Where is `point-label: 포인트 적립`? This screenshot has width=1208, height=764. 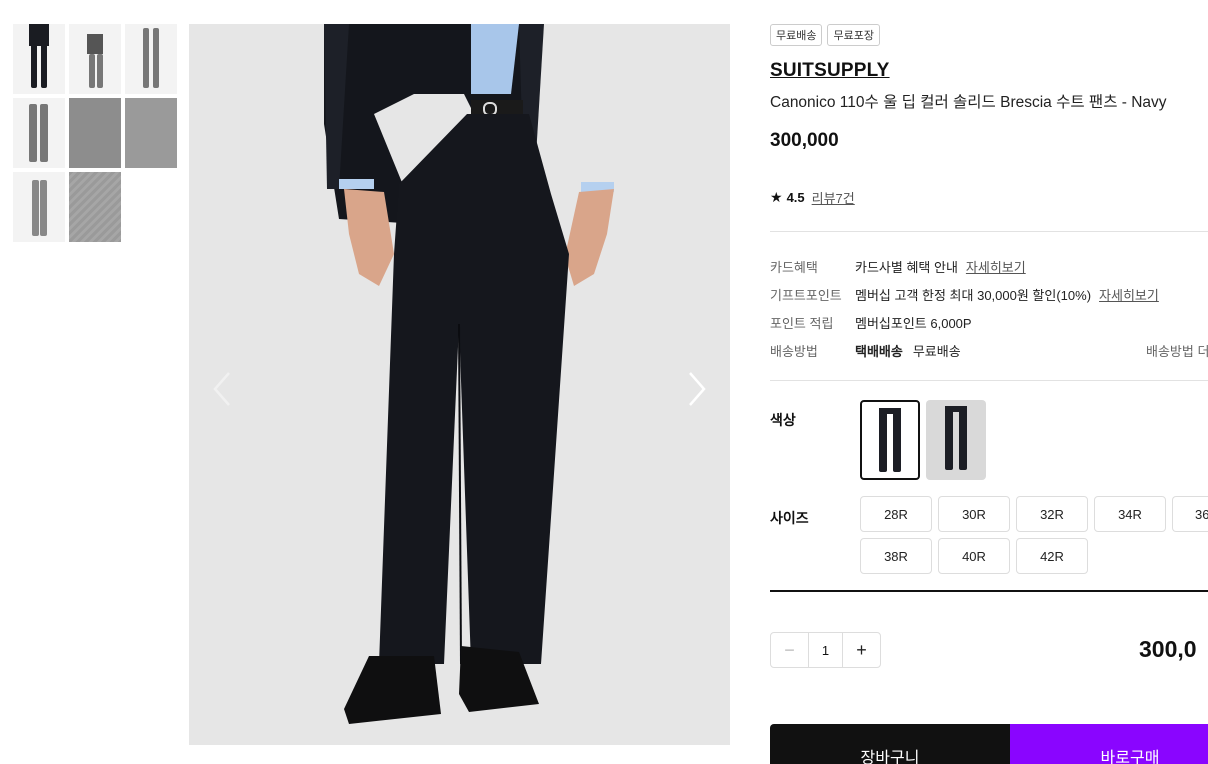
point-label: 포인트 적립 is located at coordinates (802, 323).